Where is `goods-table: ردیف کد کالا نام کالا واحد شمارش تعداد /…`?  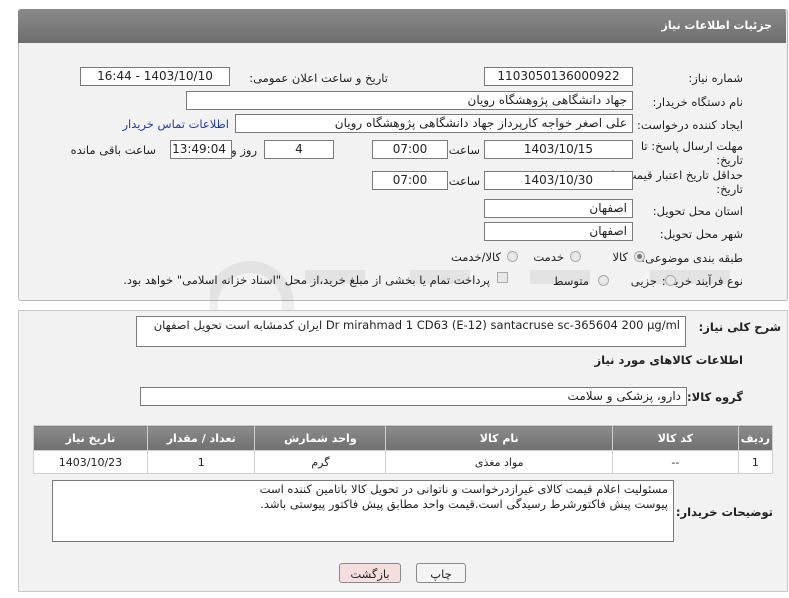
goods-table: ردیف کد کالا نام کالا واحد شمارش تعداد /… is located at coordinates (403, 449).